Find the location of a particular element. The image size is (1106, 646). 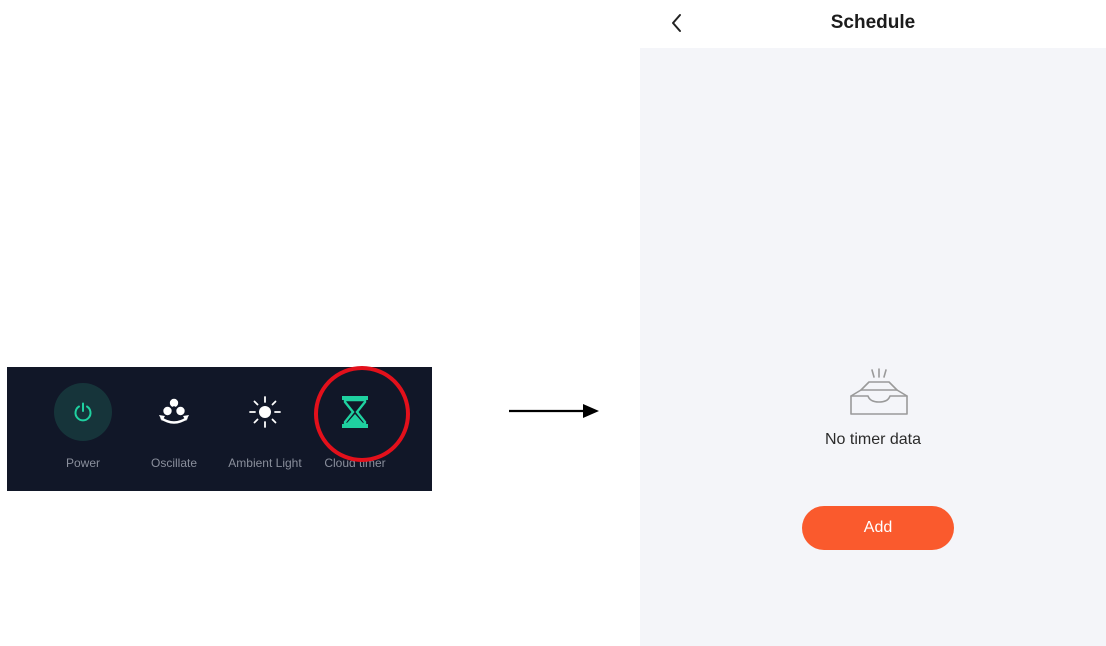

transition-arrow-icon is located at coordinates (554, 411).